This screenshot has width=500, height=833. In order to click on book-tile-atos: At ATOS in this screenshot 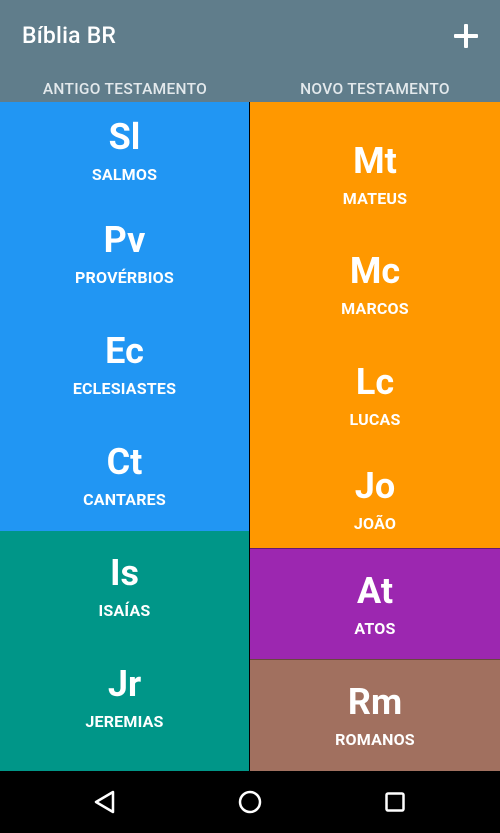, I will do `click(375, 603)`.